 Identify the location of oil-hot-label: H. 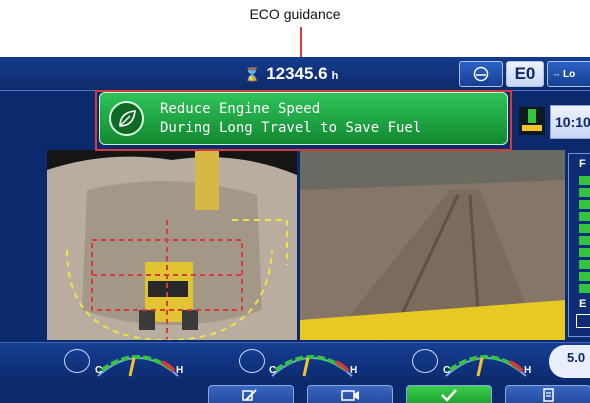
(528, 370).